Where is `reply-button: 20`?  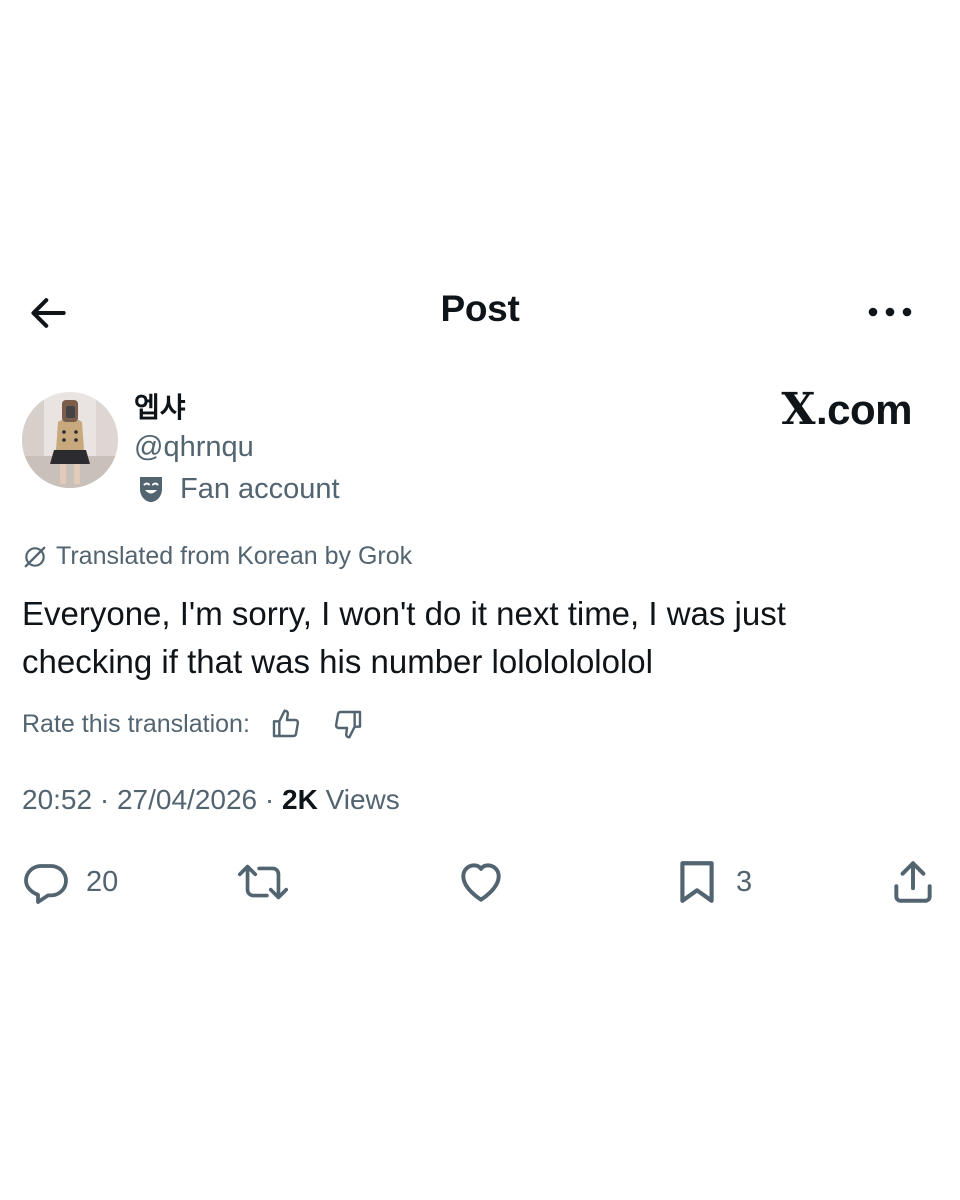 reply-button: 20 is located at coordinates (70, 882).